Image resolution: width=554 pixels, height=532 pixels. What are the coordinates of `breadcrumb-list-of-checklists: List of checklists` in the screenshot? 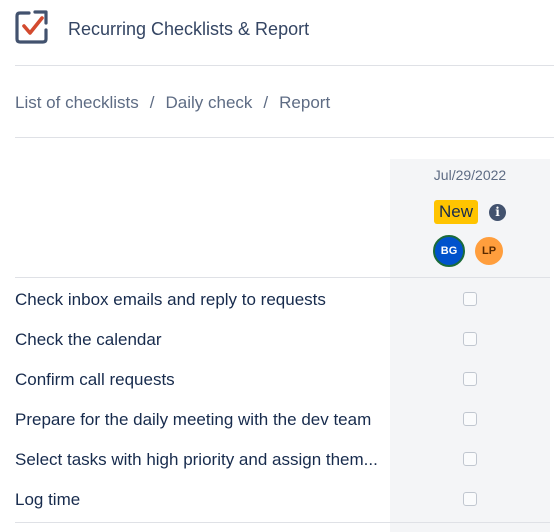 It's located at (77, 102).